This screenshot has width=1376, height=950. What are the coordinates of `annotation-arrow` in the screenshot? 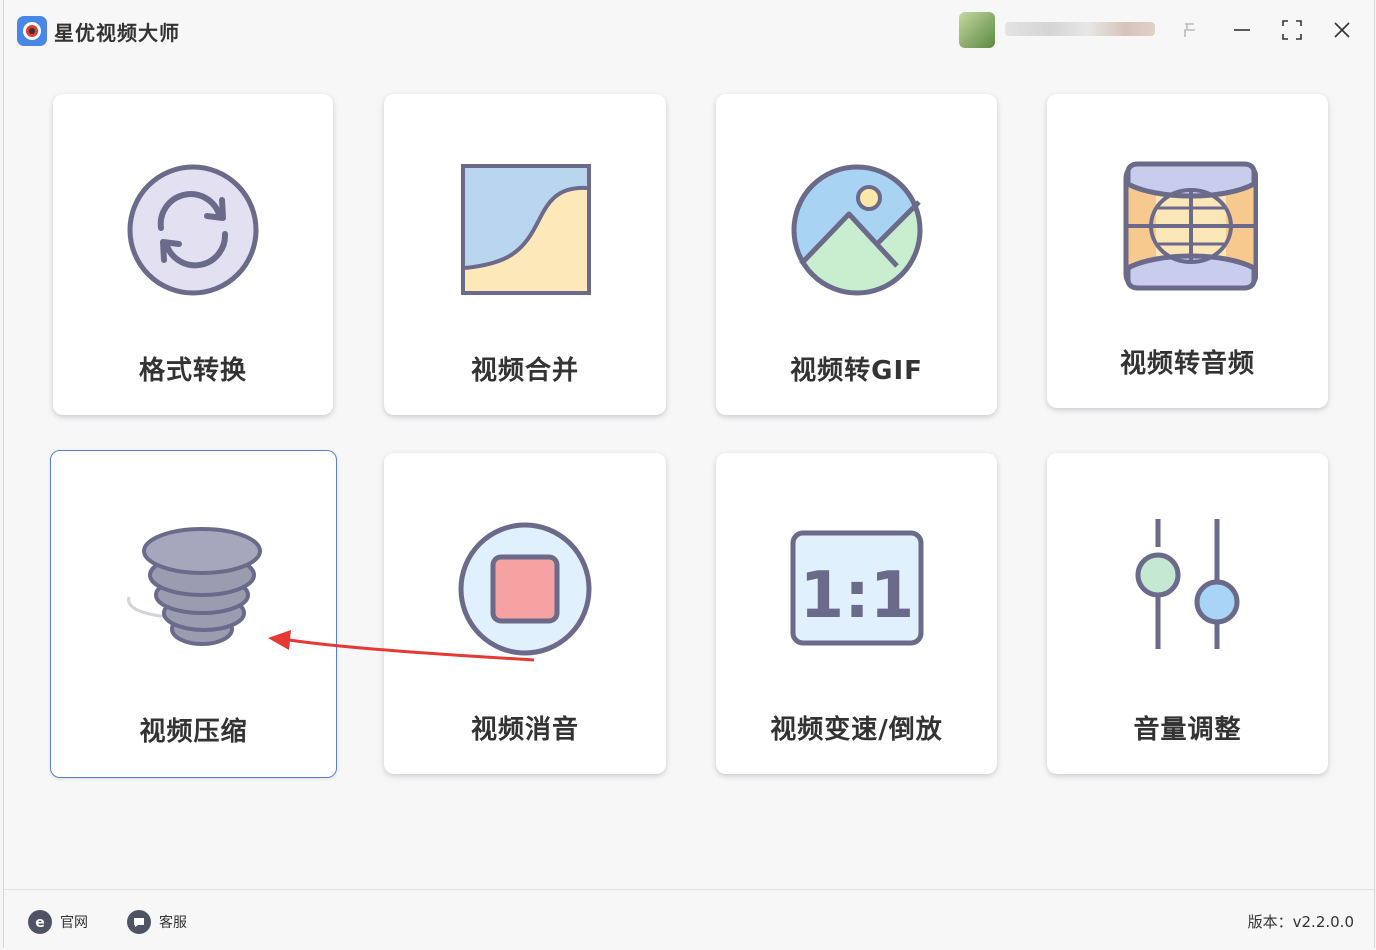 It's located at (401, 646).